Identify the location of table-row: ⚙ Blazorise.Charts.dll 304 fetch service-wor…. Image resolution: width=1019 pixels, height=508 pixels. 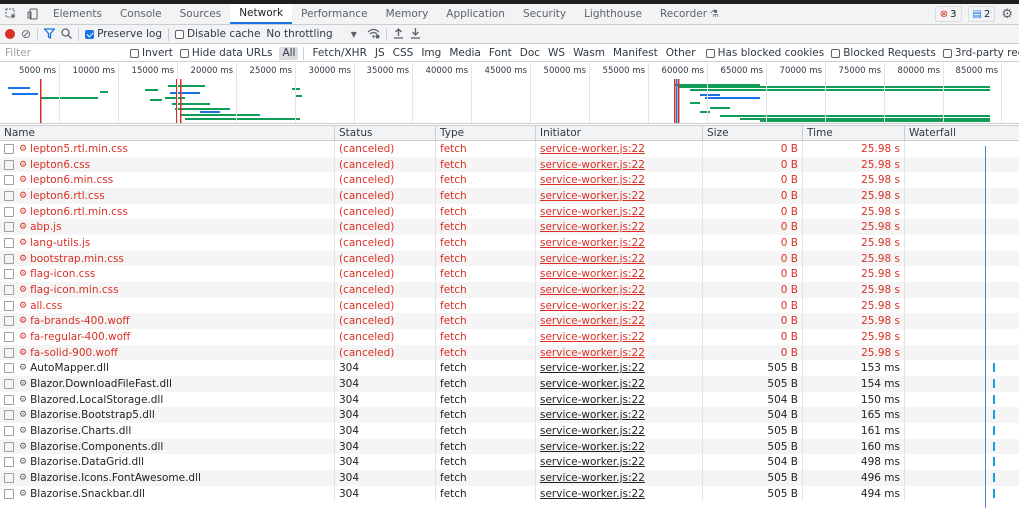
(509, 431).